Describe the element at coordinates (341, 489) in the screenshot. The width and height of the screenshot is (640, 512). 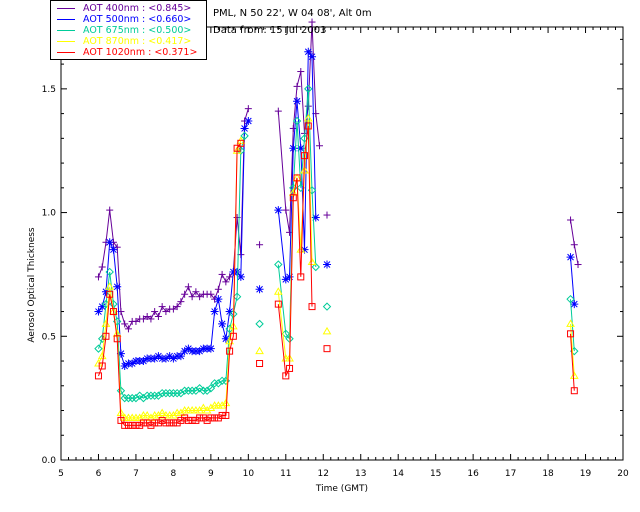
I see `x-axis-label: Time (GMT)` at that location.